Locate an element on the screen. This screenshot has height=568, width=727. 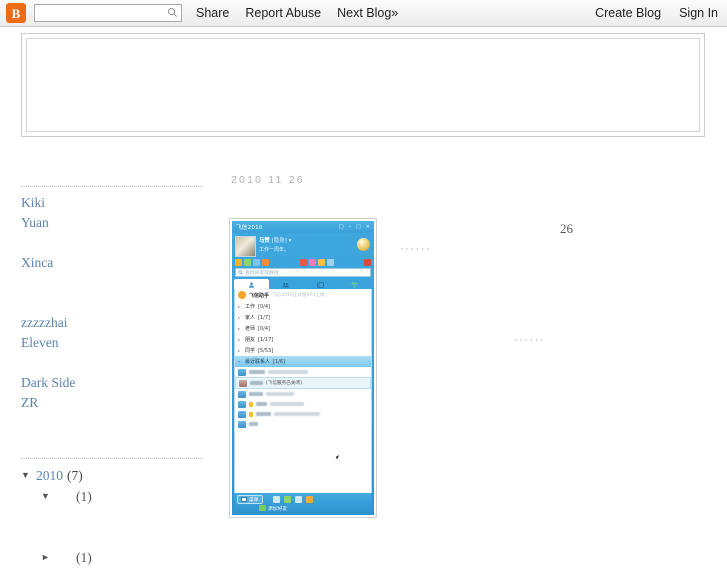
list-item: [飞信服务已关闭] is located at coordinates (303, 383).